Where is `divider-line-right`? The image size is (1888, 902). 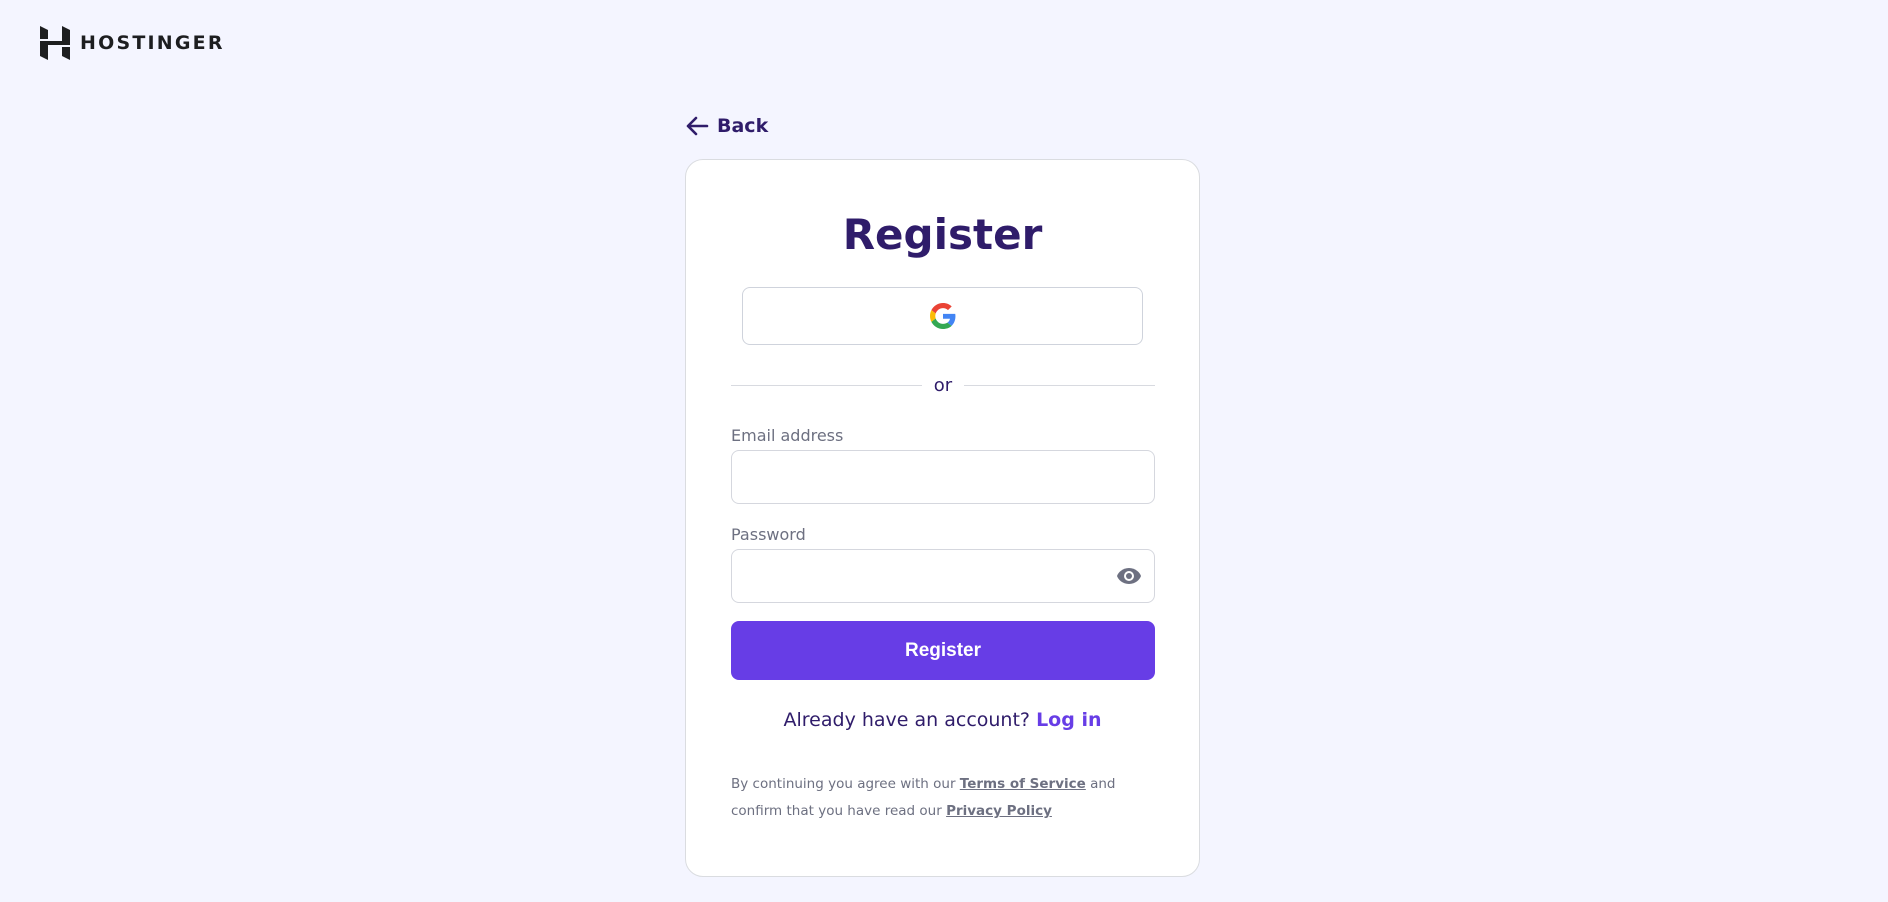 divider-line-right is located at coordinates (1060, 385).